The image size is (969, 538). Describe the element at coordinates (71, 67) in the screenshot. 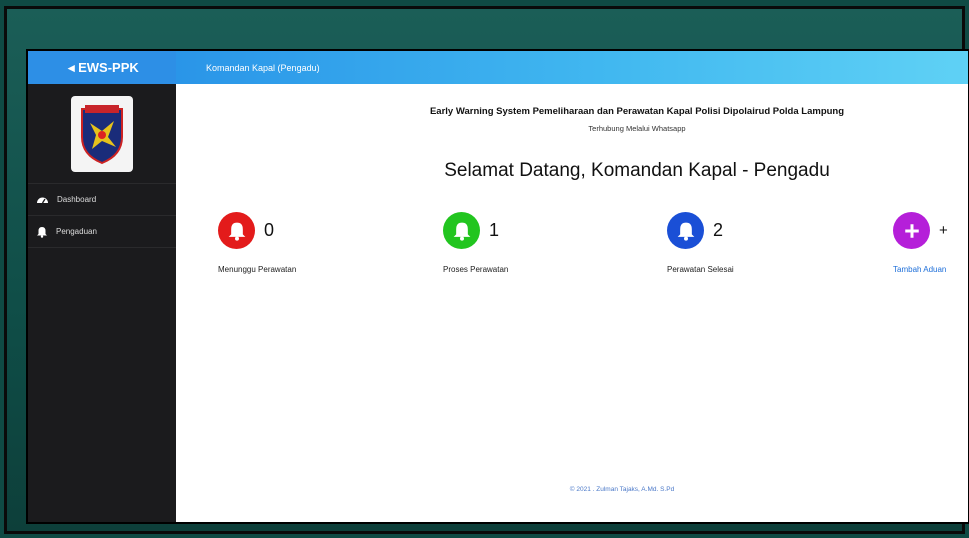

I see `brand-arrow-icon: ◄` at that location.